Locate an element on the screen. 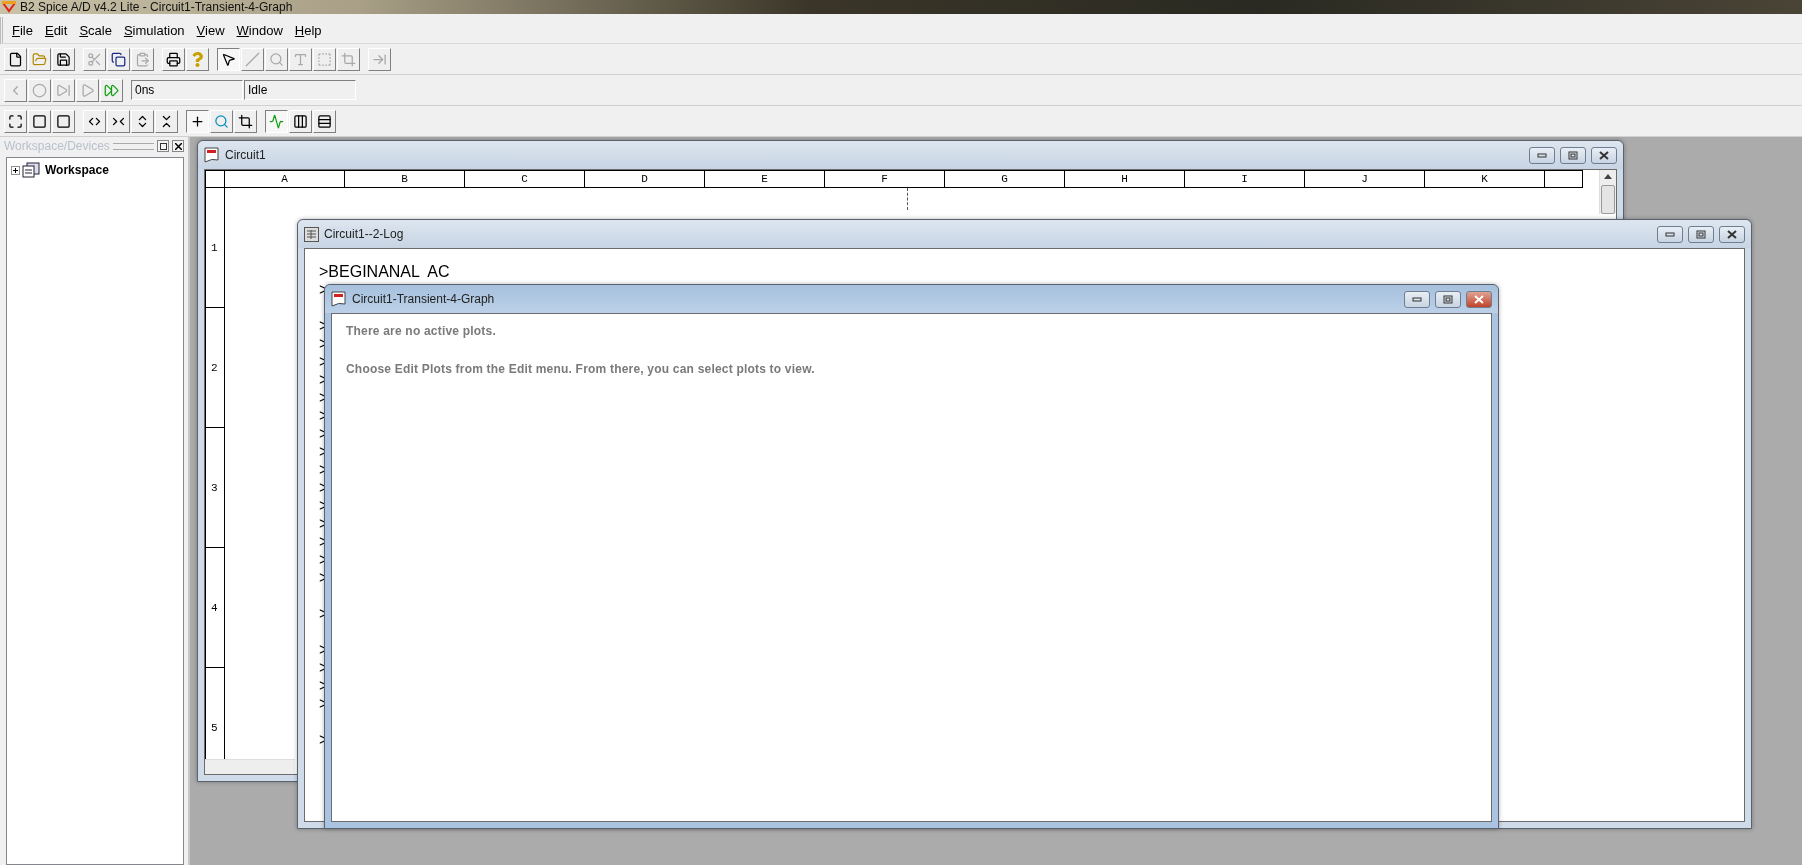 This screenshot has width=1802, height=865. horizontal-scrollbar is located at coordinates (250, 766).